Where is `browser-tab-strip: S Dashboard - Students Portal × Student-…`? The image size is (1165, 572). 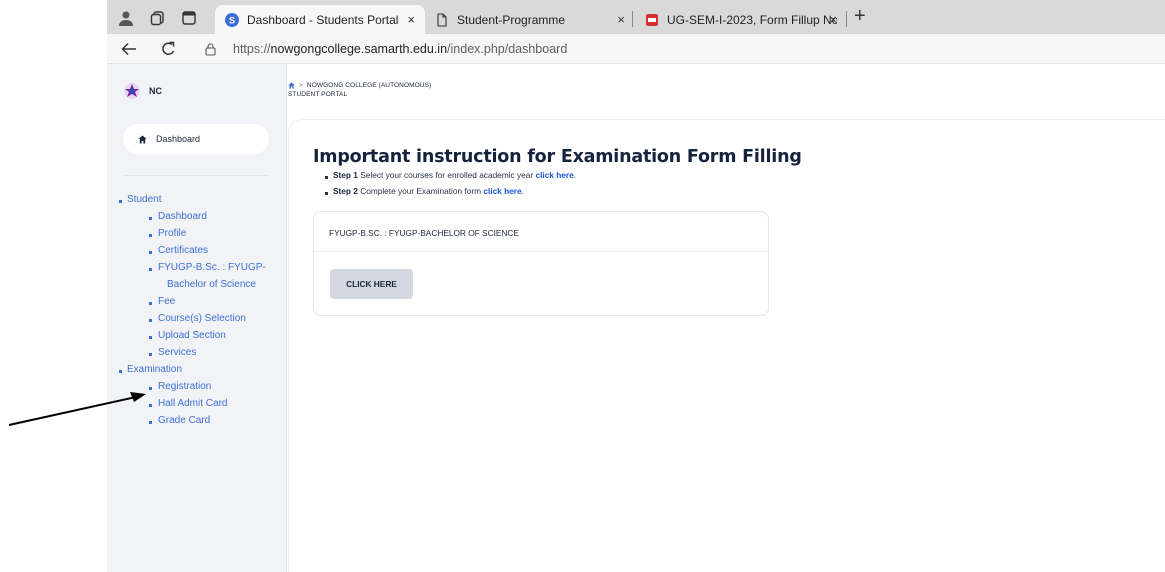
browser-tab-strip: S Dashboard - Students Portal × Student-… is located at coordinates (636, 17).